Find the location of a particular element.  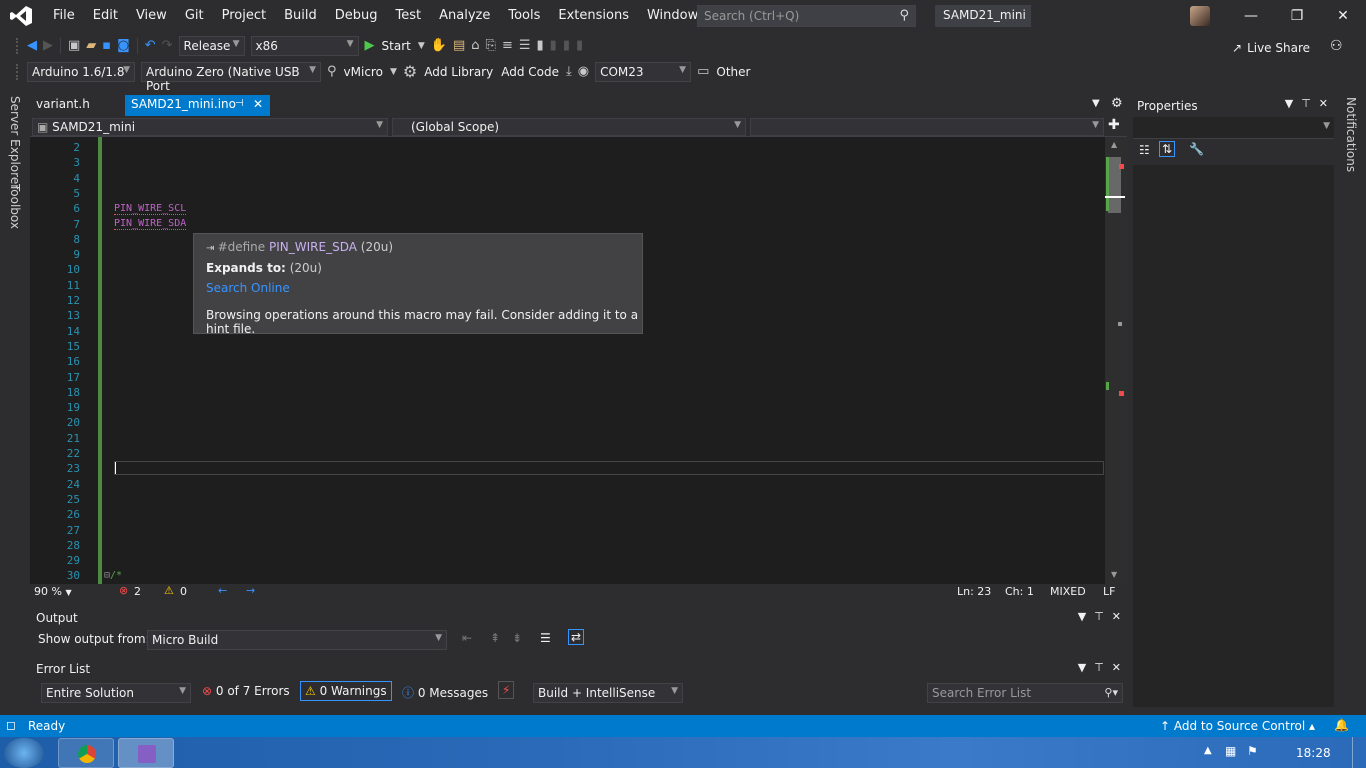

bookmark-clear-icon: ▮ is located at coordinates (579, 46).